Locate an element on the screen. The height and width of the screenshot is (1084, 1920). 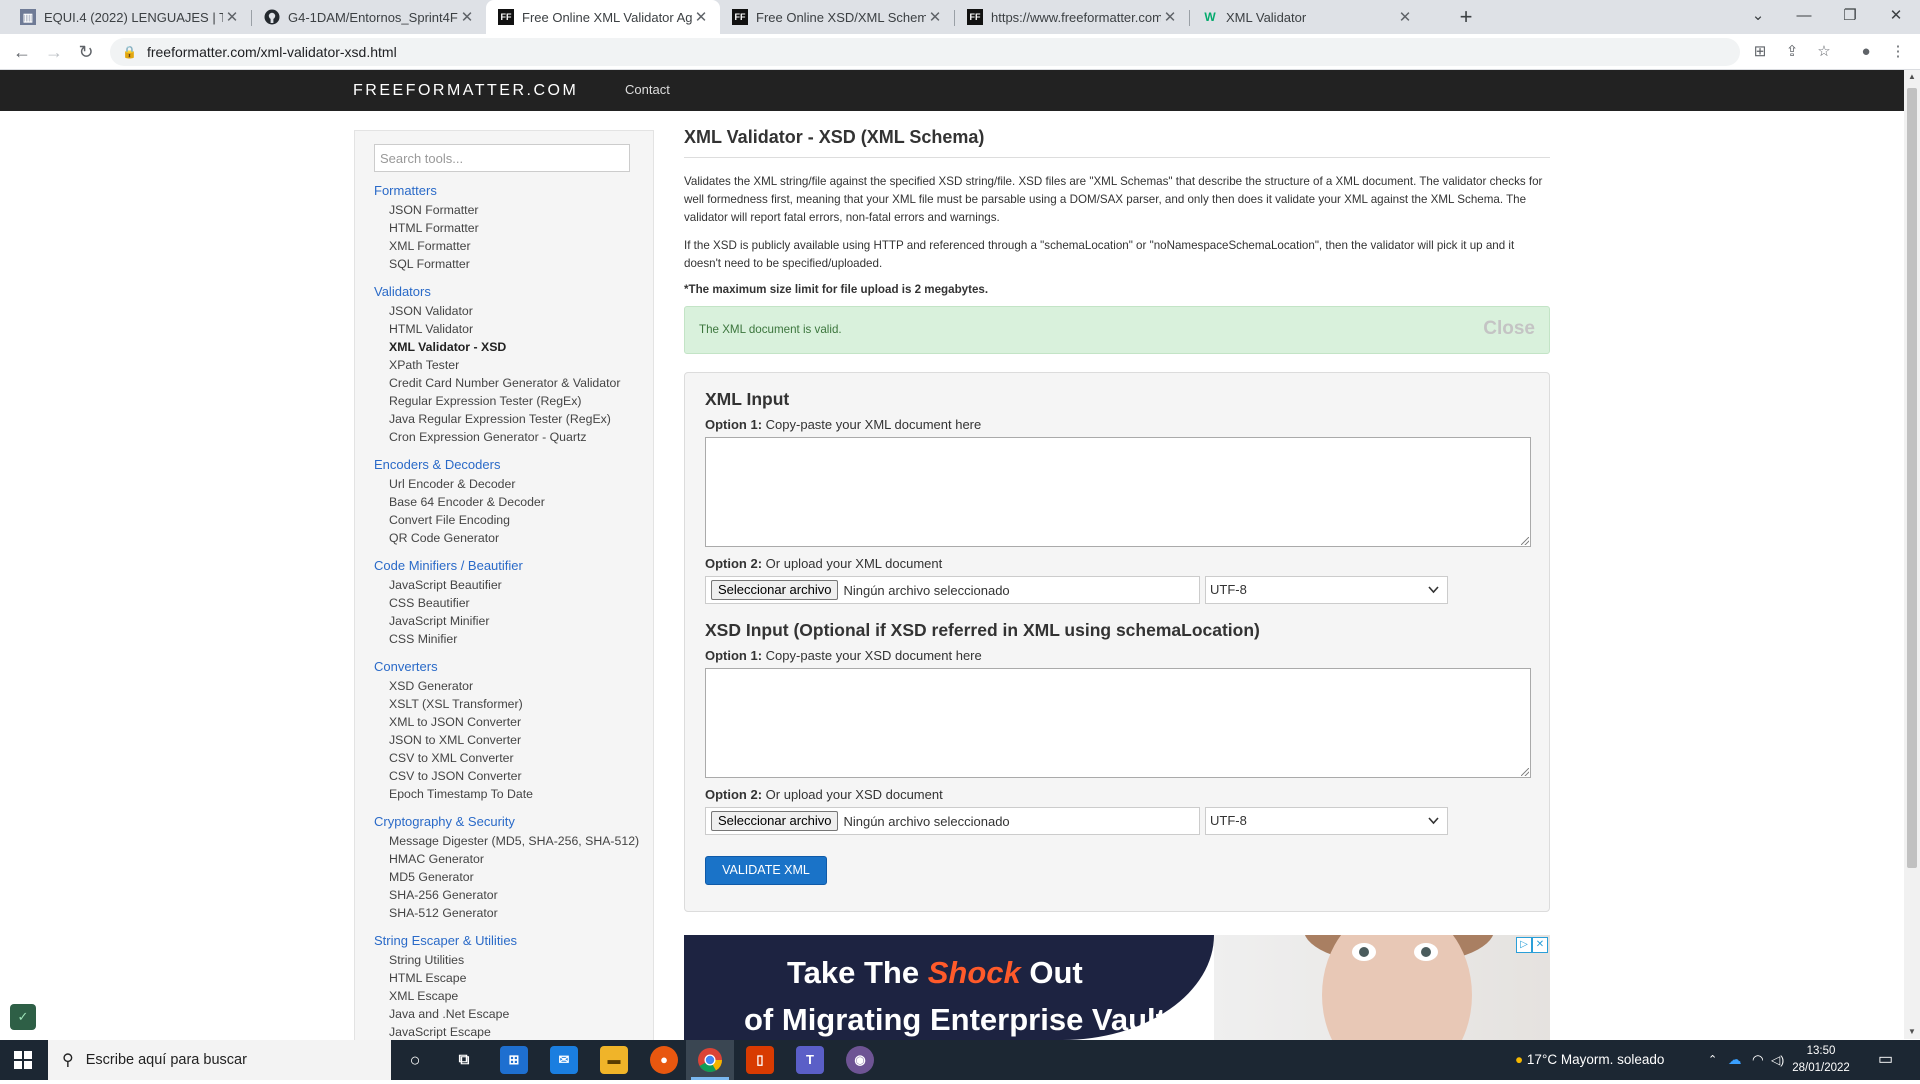
tab-search-icon: ⌄ is located at coordinates (1758, 17).